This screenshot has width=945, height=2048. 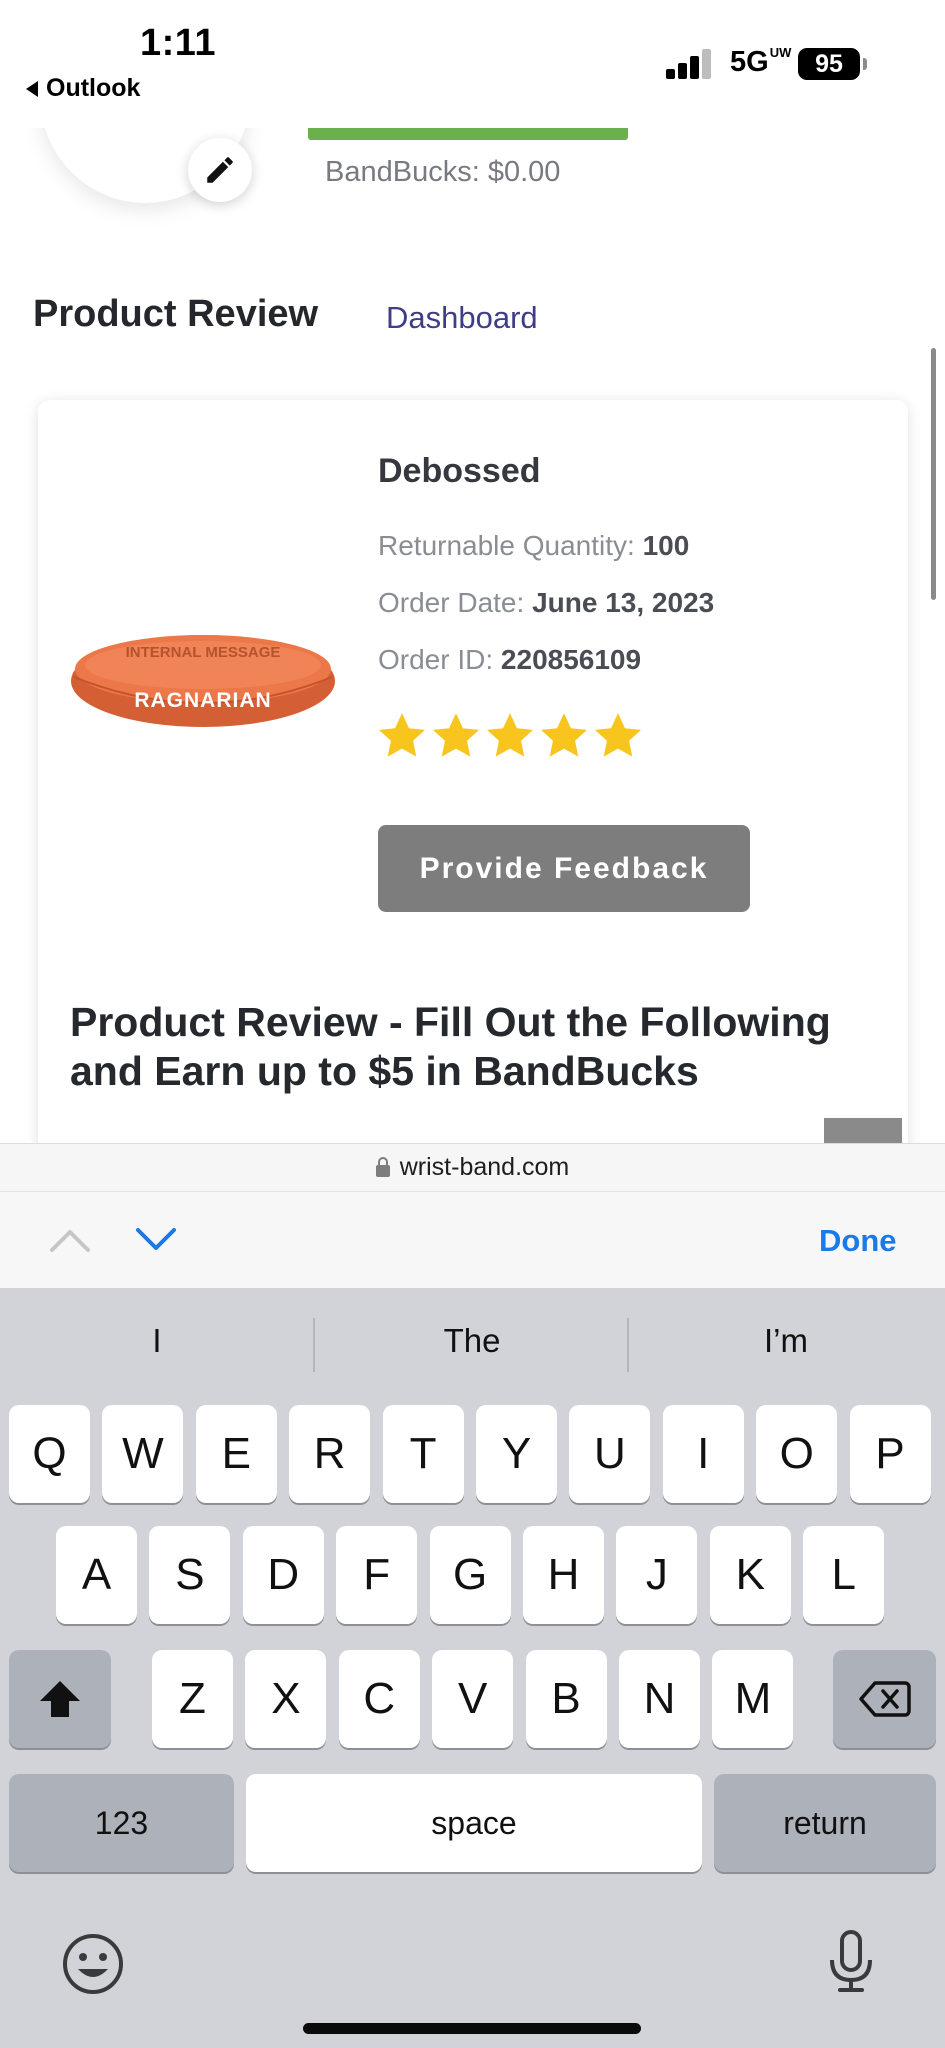 I want to click on home-indicator, so click(x=472, y=2028).